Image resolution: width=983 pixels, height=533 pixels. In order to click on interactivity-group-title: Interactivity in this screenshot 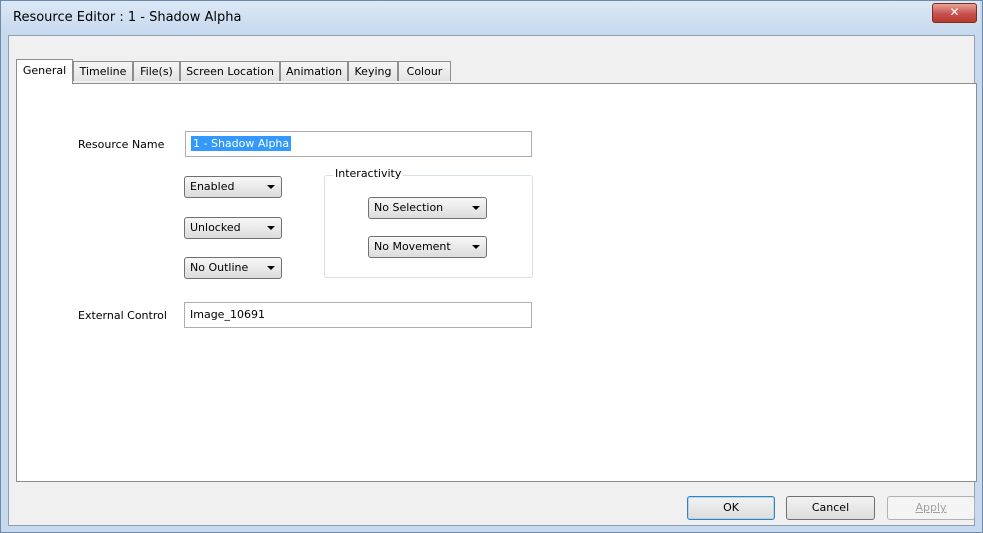, I will do `click(368, 173)`.